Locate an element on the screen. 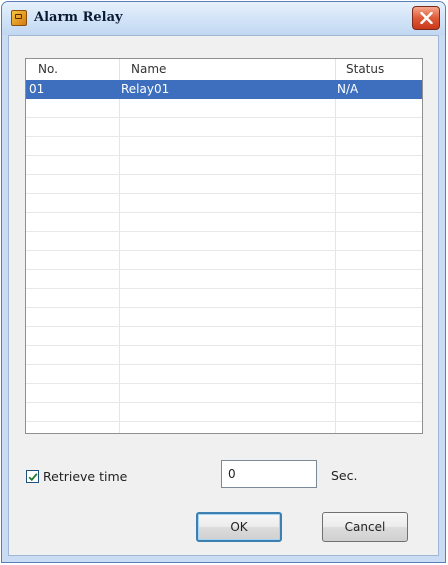  relay-list-header: No. Name Status is located at coordinates (224, 70).